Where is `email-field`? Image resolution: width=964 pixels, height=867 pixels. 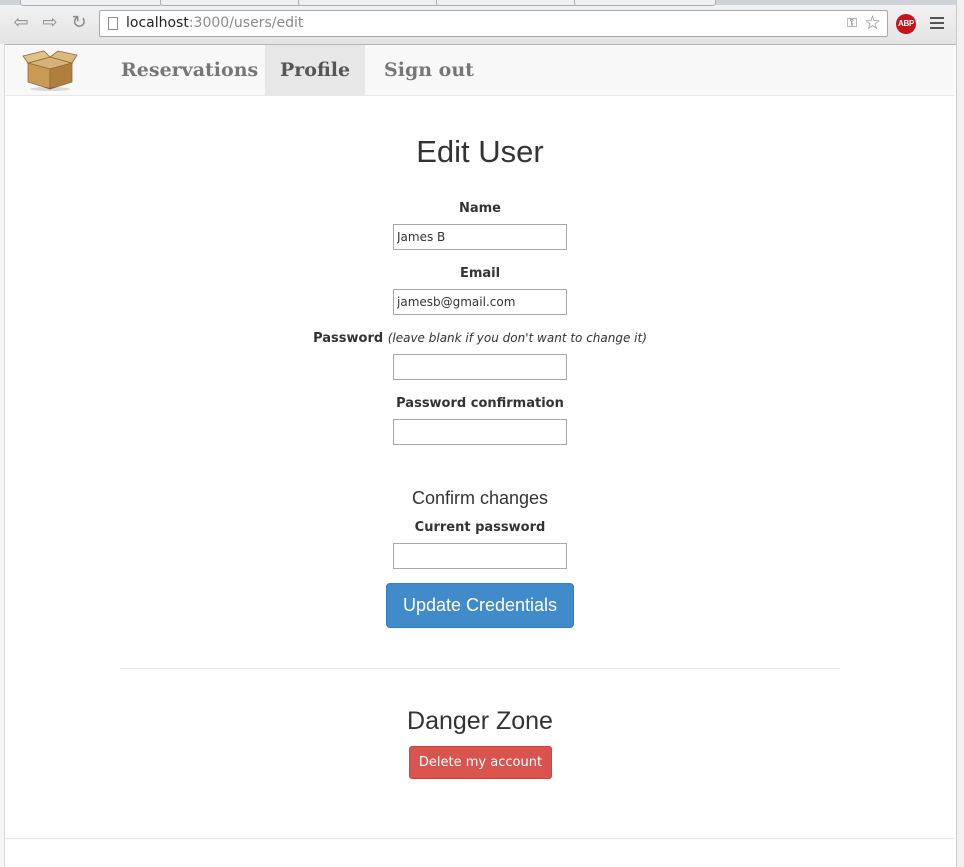
email-field is located at coordinates (480, 302).